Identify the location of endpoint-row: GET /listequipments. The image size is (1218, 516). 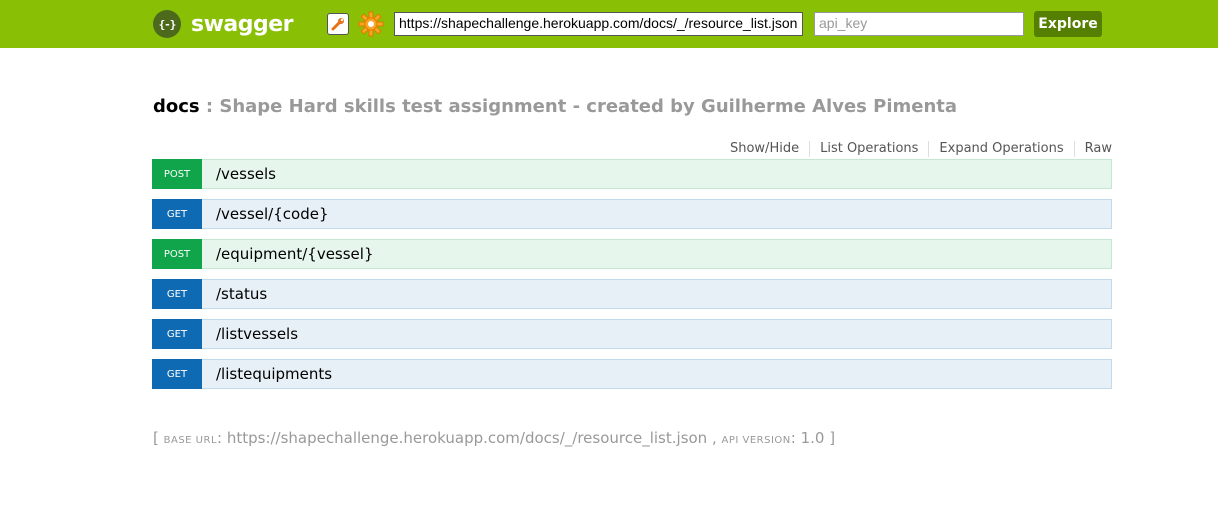
(632, 374).